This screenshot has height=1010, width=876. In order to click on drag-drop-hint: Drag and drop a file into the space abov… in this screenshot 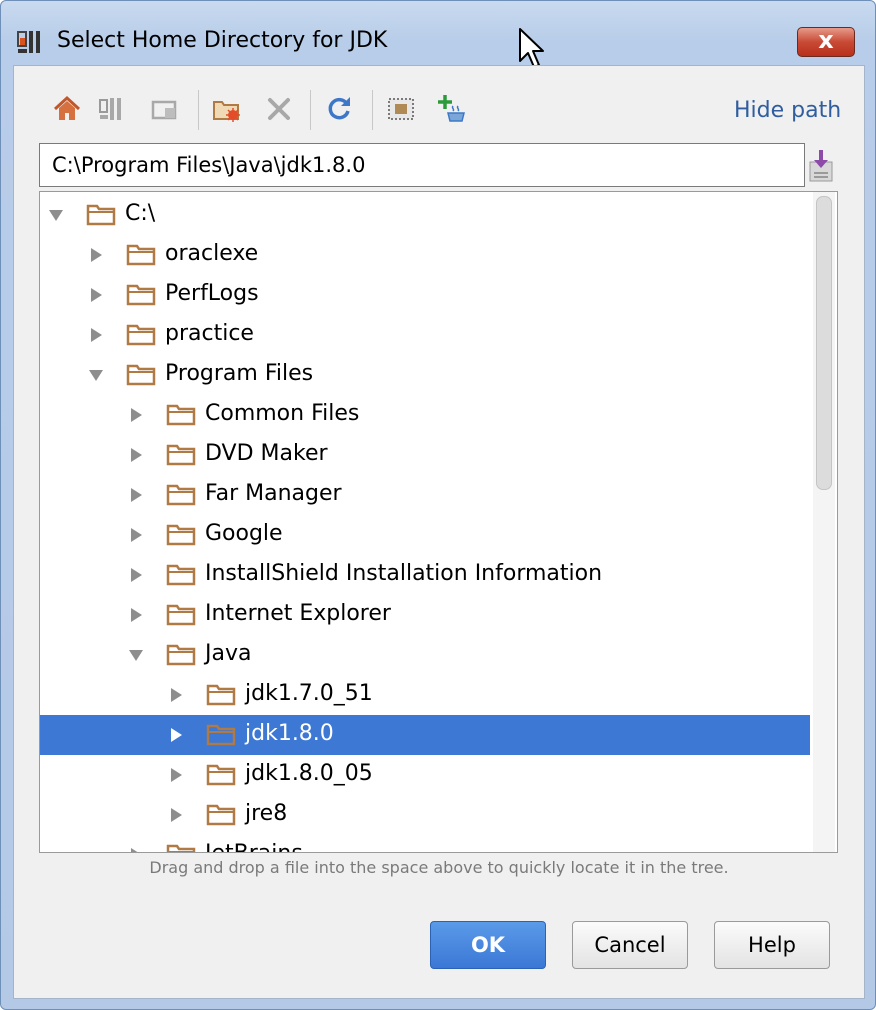, I will do `click(439, 867)`.